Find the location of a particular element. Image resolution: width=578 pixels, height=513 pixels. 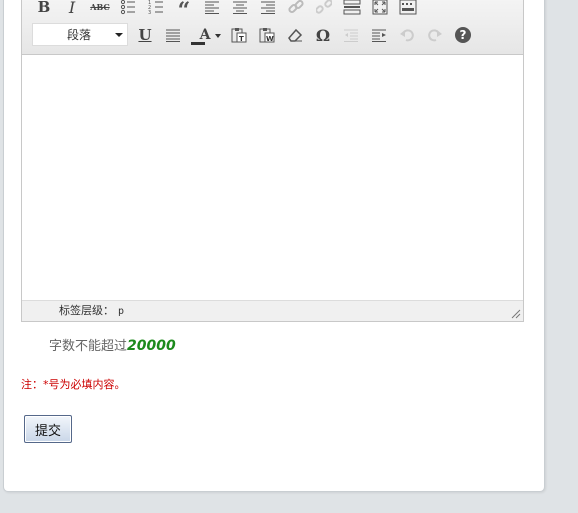

format-select-value: 段落 is located at coordinates (79, 35).